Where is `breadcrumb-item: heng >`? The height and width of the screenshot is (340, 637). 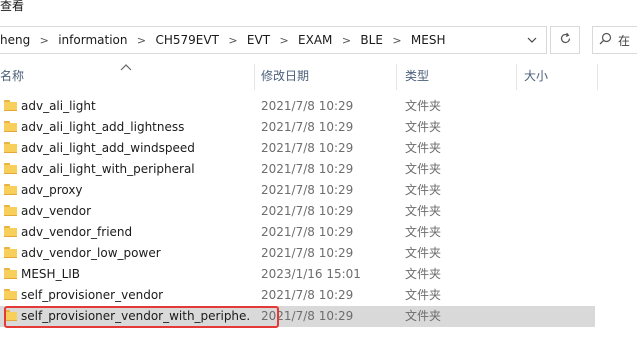 breadcrumb-item: heng > is located at coordinates (28, 40).